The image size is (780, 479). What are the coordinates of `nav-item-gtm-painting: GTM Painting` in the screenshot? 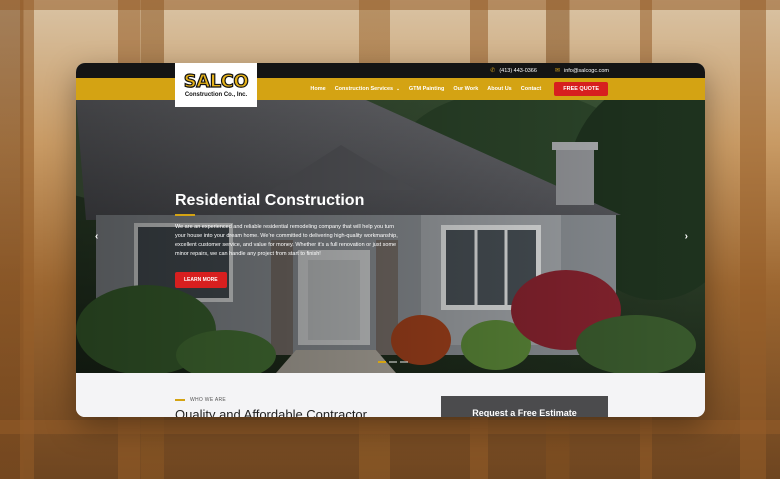 It's located at (426, 89).